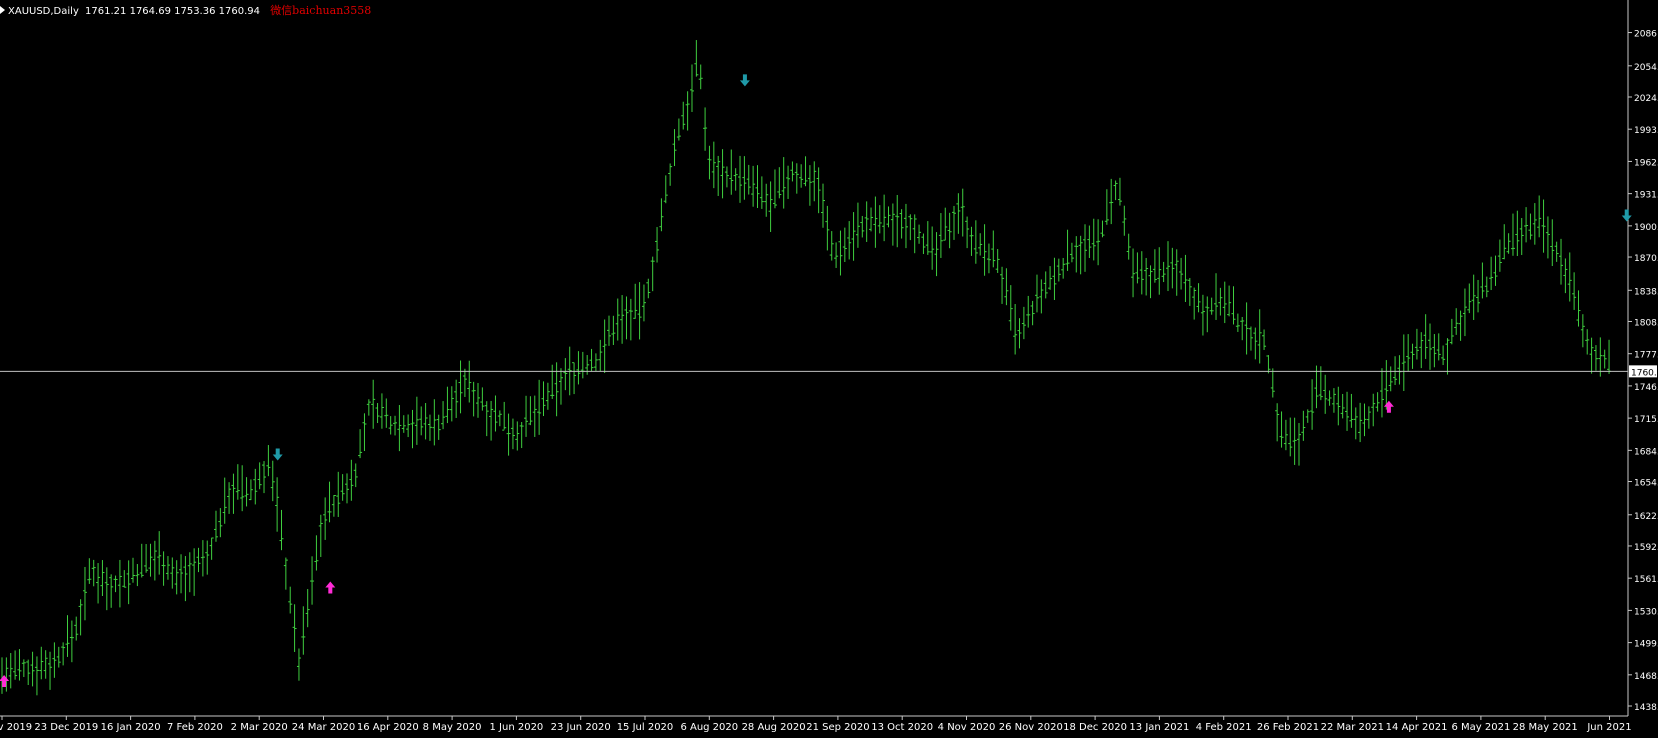 This screenshot has height=738, width=1658. What do you see at coordinates (1644, 373) in the screenshot?
I see `current-price-label: 1760.` at bounding box center [1644, 373].